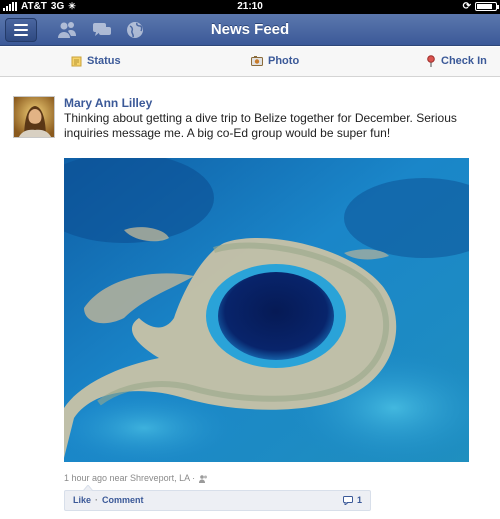 Image resolution: width=500 pixels, height=519 pixels. I want to click on status-pencil-icon, so click(76, 61).